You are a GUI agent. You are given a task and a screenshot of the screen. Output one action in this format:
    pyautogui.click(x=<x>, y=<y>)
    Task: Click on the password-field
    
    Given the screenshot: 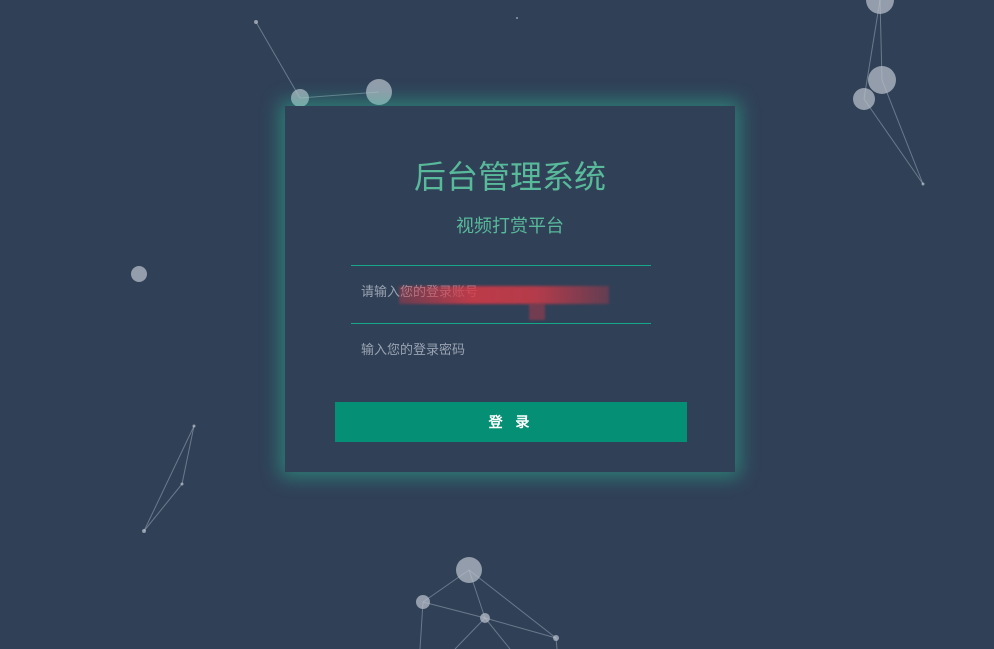 What is the action you would take?
    pyautogui.click(x=501, y=352)
    